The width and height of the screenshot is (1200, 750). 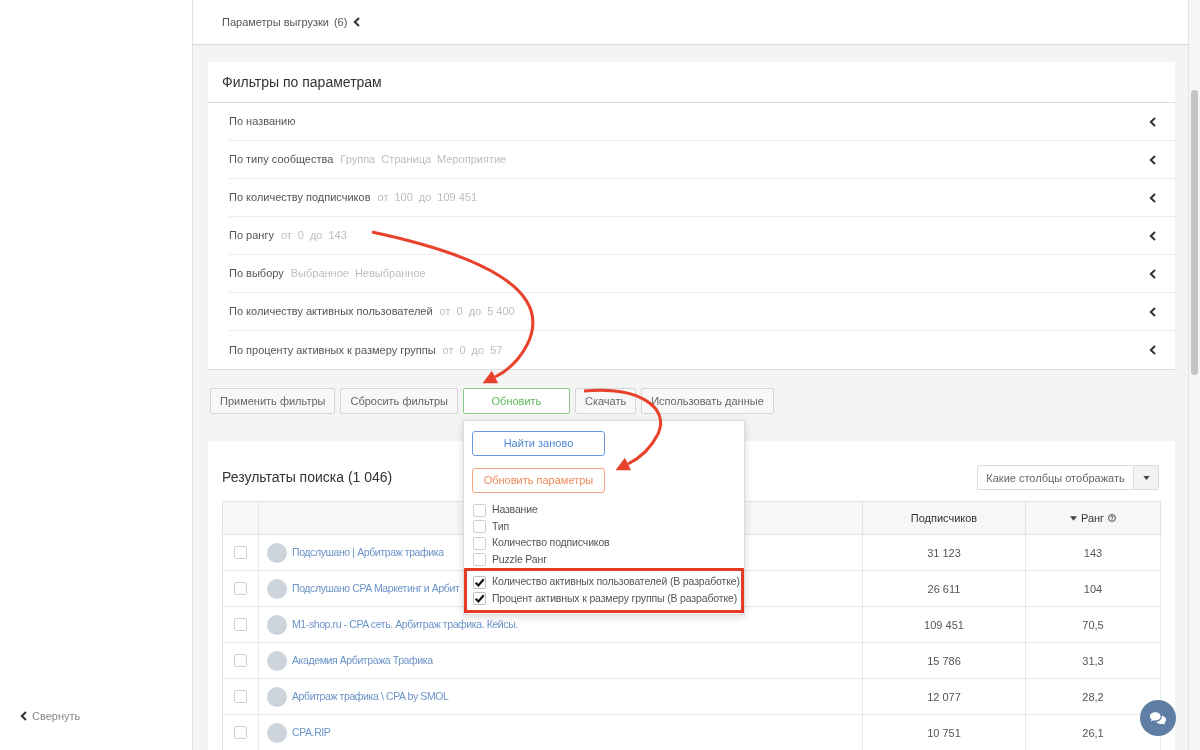 I want to click on table-cell: 104, so click(x=1093, y=589).